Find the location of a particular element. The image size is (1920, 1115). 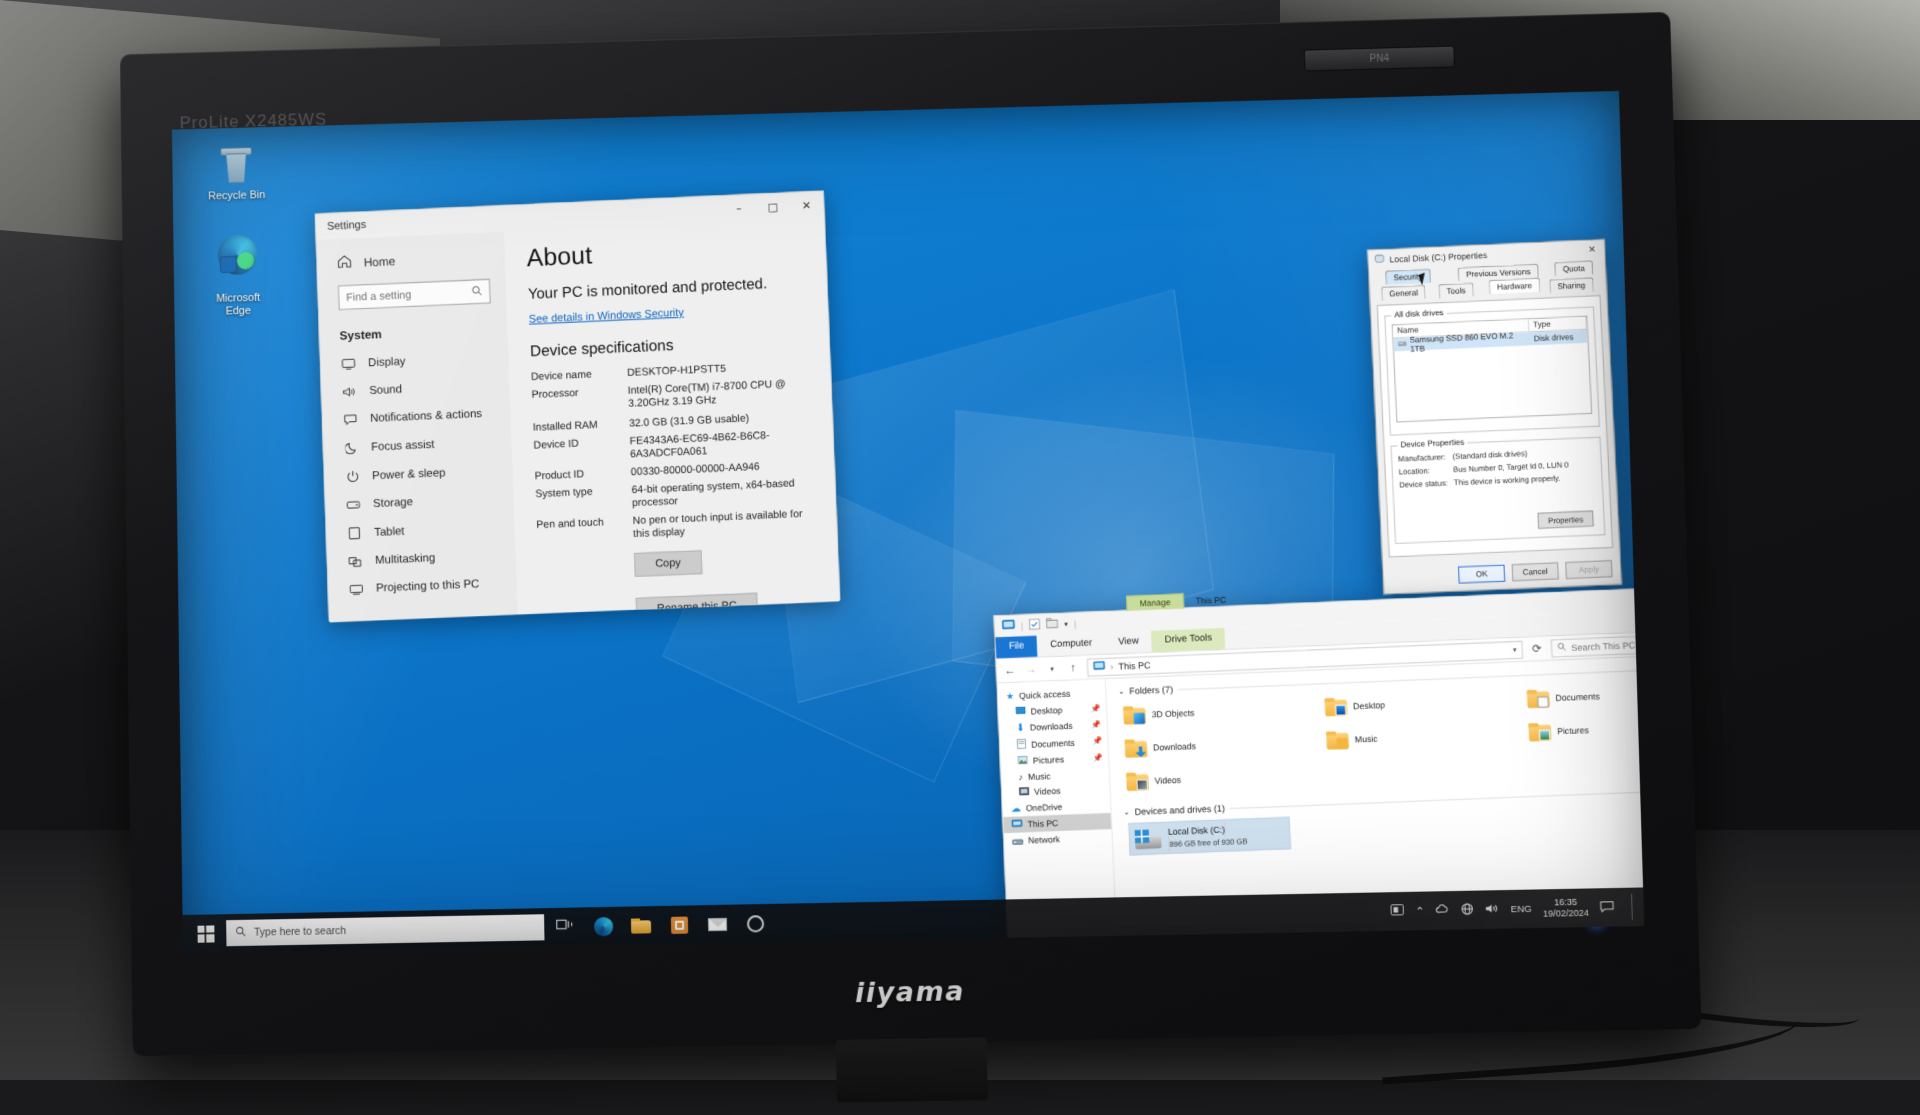

dialog-buttons: OK Cancel Apply is located at coordinates (1535, 572).